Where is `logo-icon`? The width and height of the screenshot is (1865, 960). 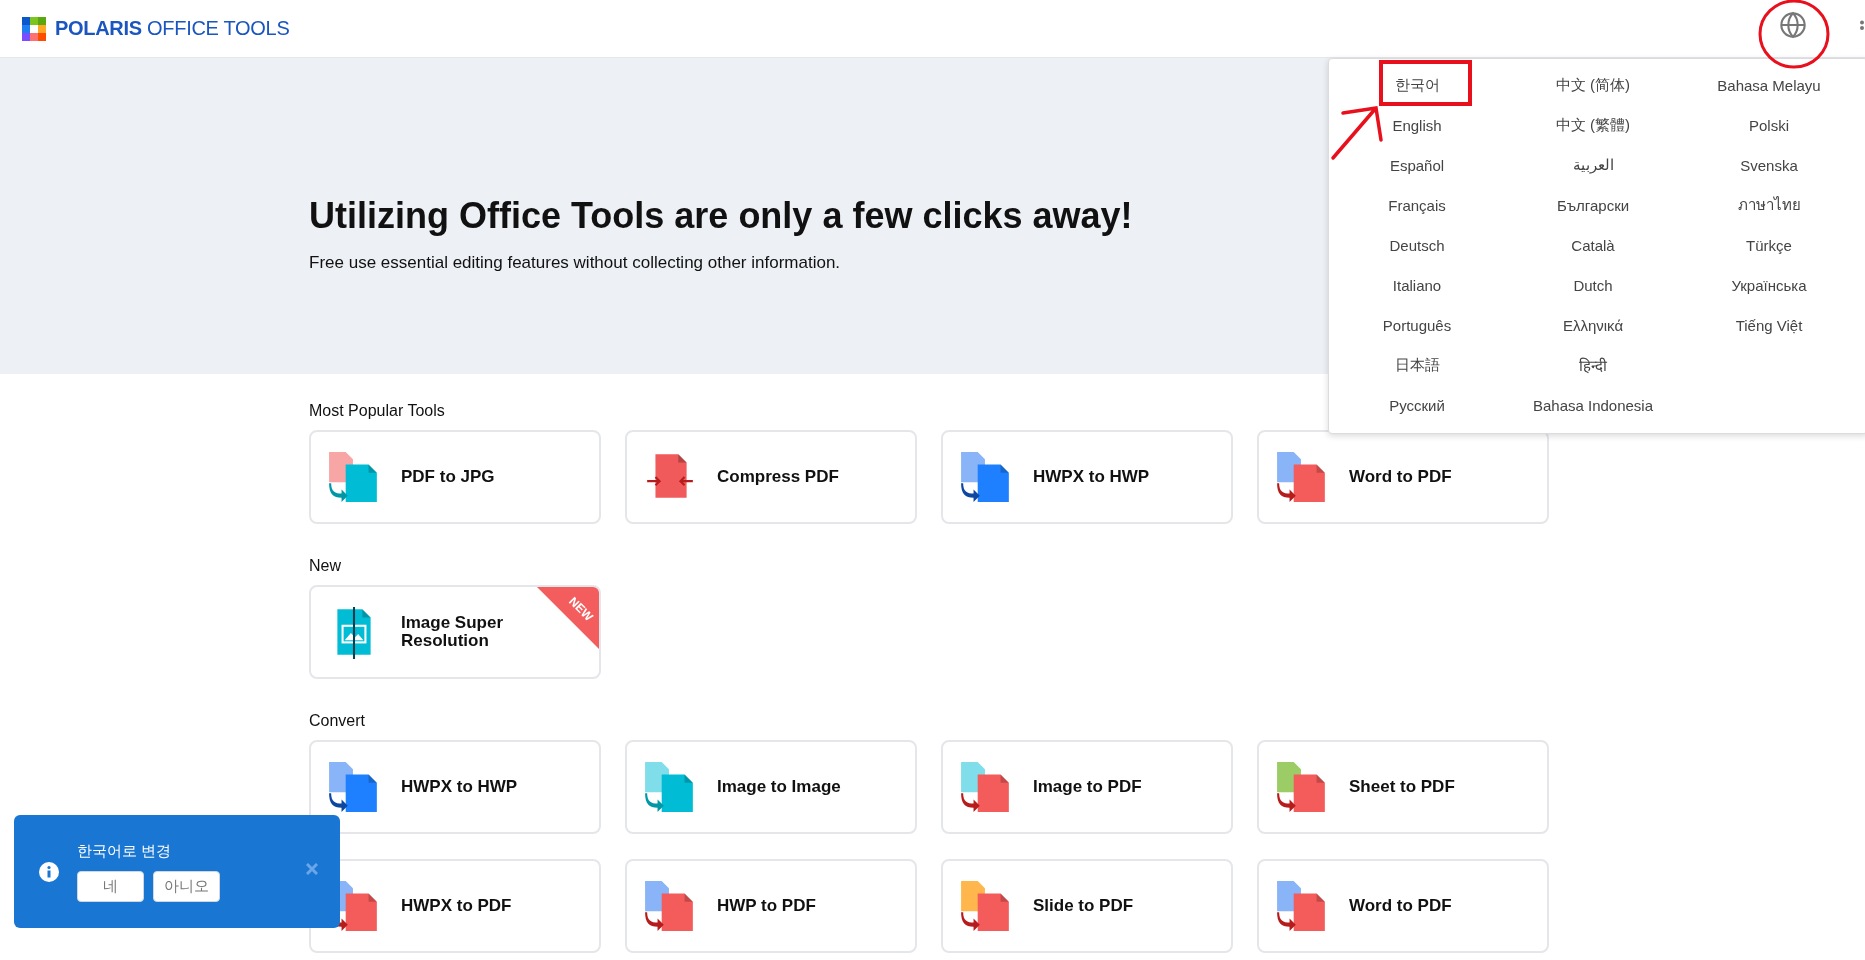
logo-icon is located at coordinates (34, 28).